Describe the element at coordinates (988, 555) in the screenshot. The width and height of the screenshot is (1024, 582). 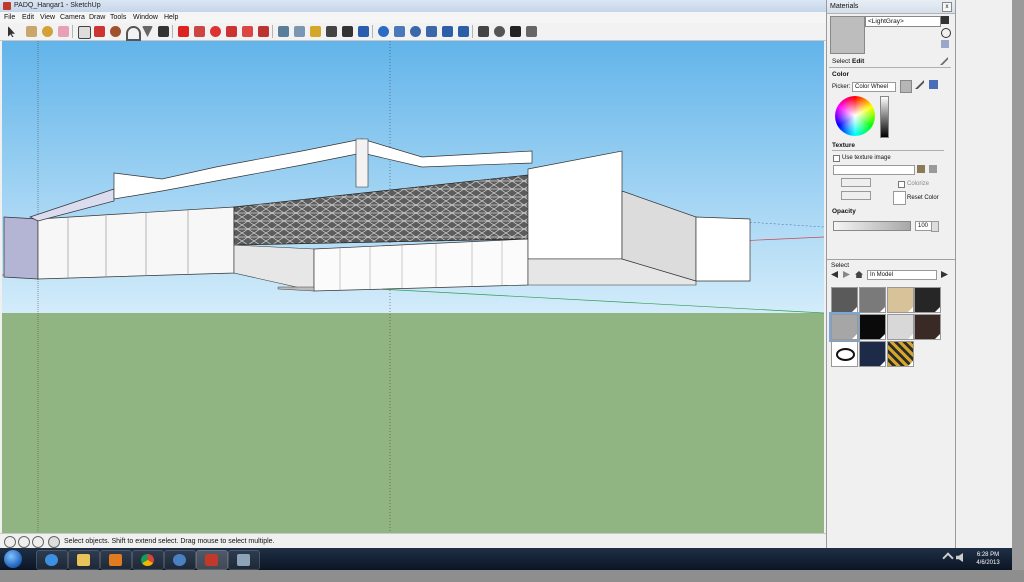
I see `clock-time: 6:28 PM` at that location.